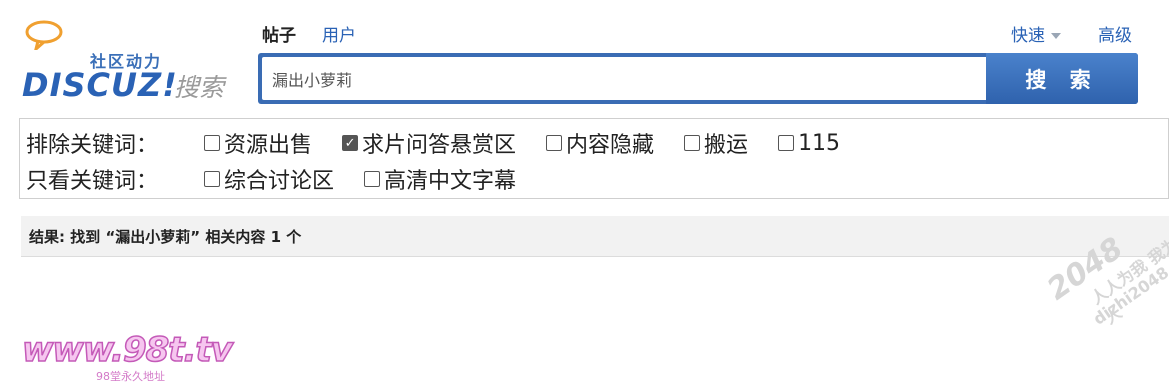 The image size is (1169, 390). Describe the element at coordinates (726, 145) in the screenshot. I see `option-label: 搬运` at that location.